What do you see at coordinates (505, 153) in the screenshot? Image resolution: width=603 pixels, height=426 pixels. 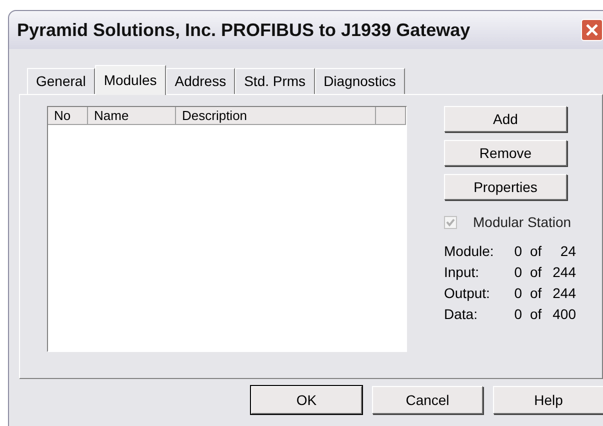 I see `side-button: Remove` at bounding box center [505, 153].